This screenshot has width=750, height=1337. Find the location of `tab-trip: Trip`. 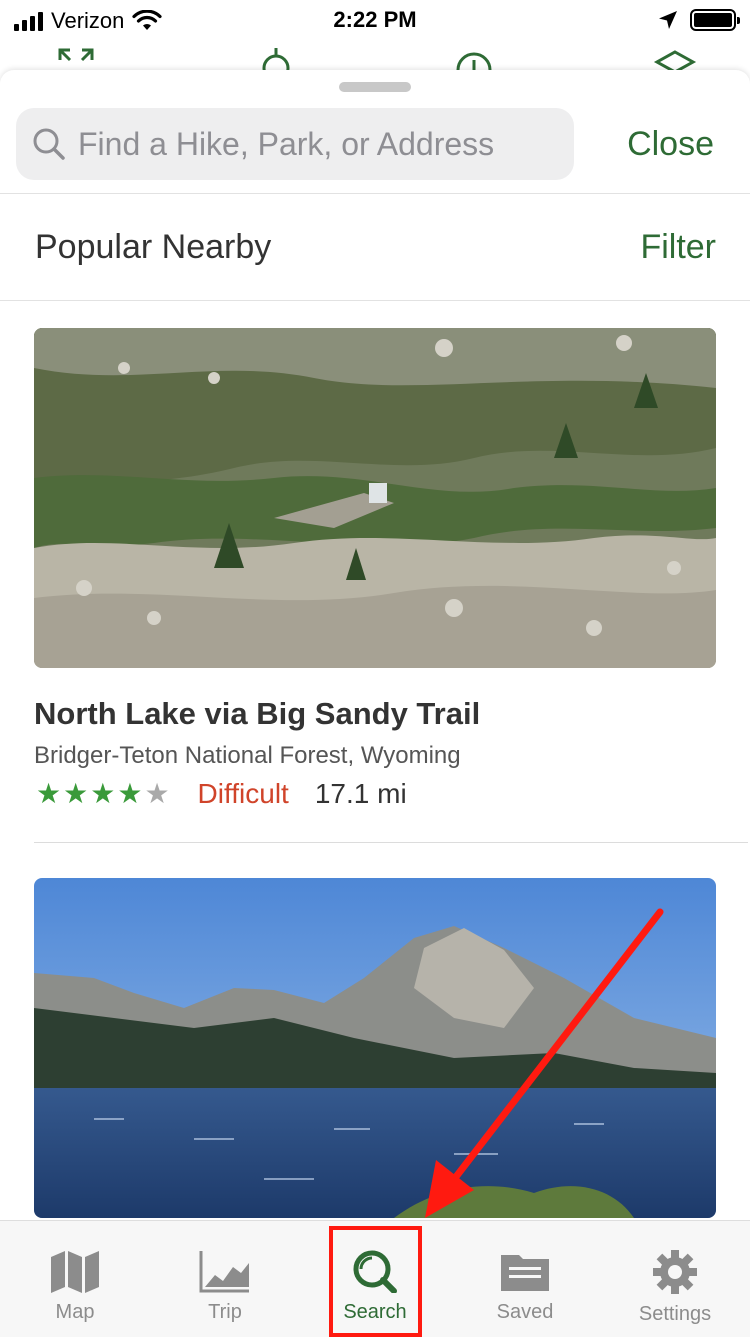

tab-trip: Trip is located at coordinates (225, 1279).